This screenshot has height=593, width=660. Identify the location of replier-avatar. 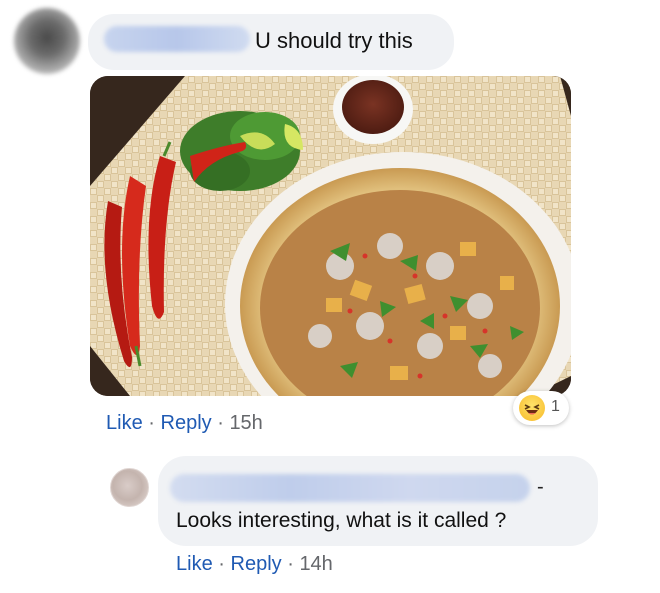
(129, 487).